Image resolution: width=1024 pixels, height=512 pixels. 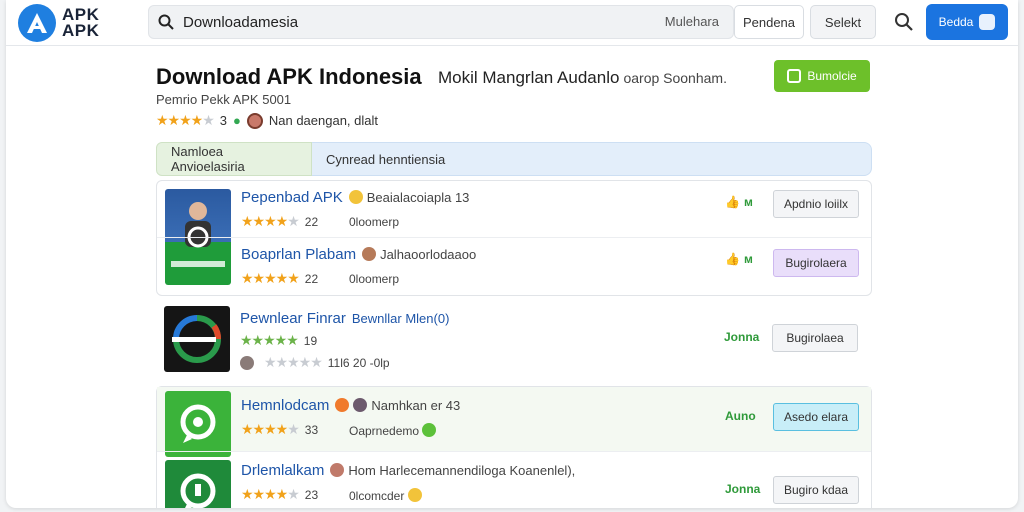 What do you see at coordinates (384, 431) in the screenshot?
I see `app-subtext-text: Oaprnedemo` at bounding box center [384, 431].